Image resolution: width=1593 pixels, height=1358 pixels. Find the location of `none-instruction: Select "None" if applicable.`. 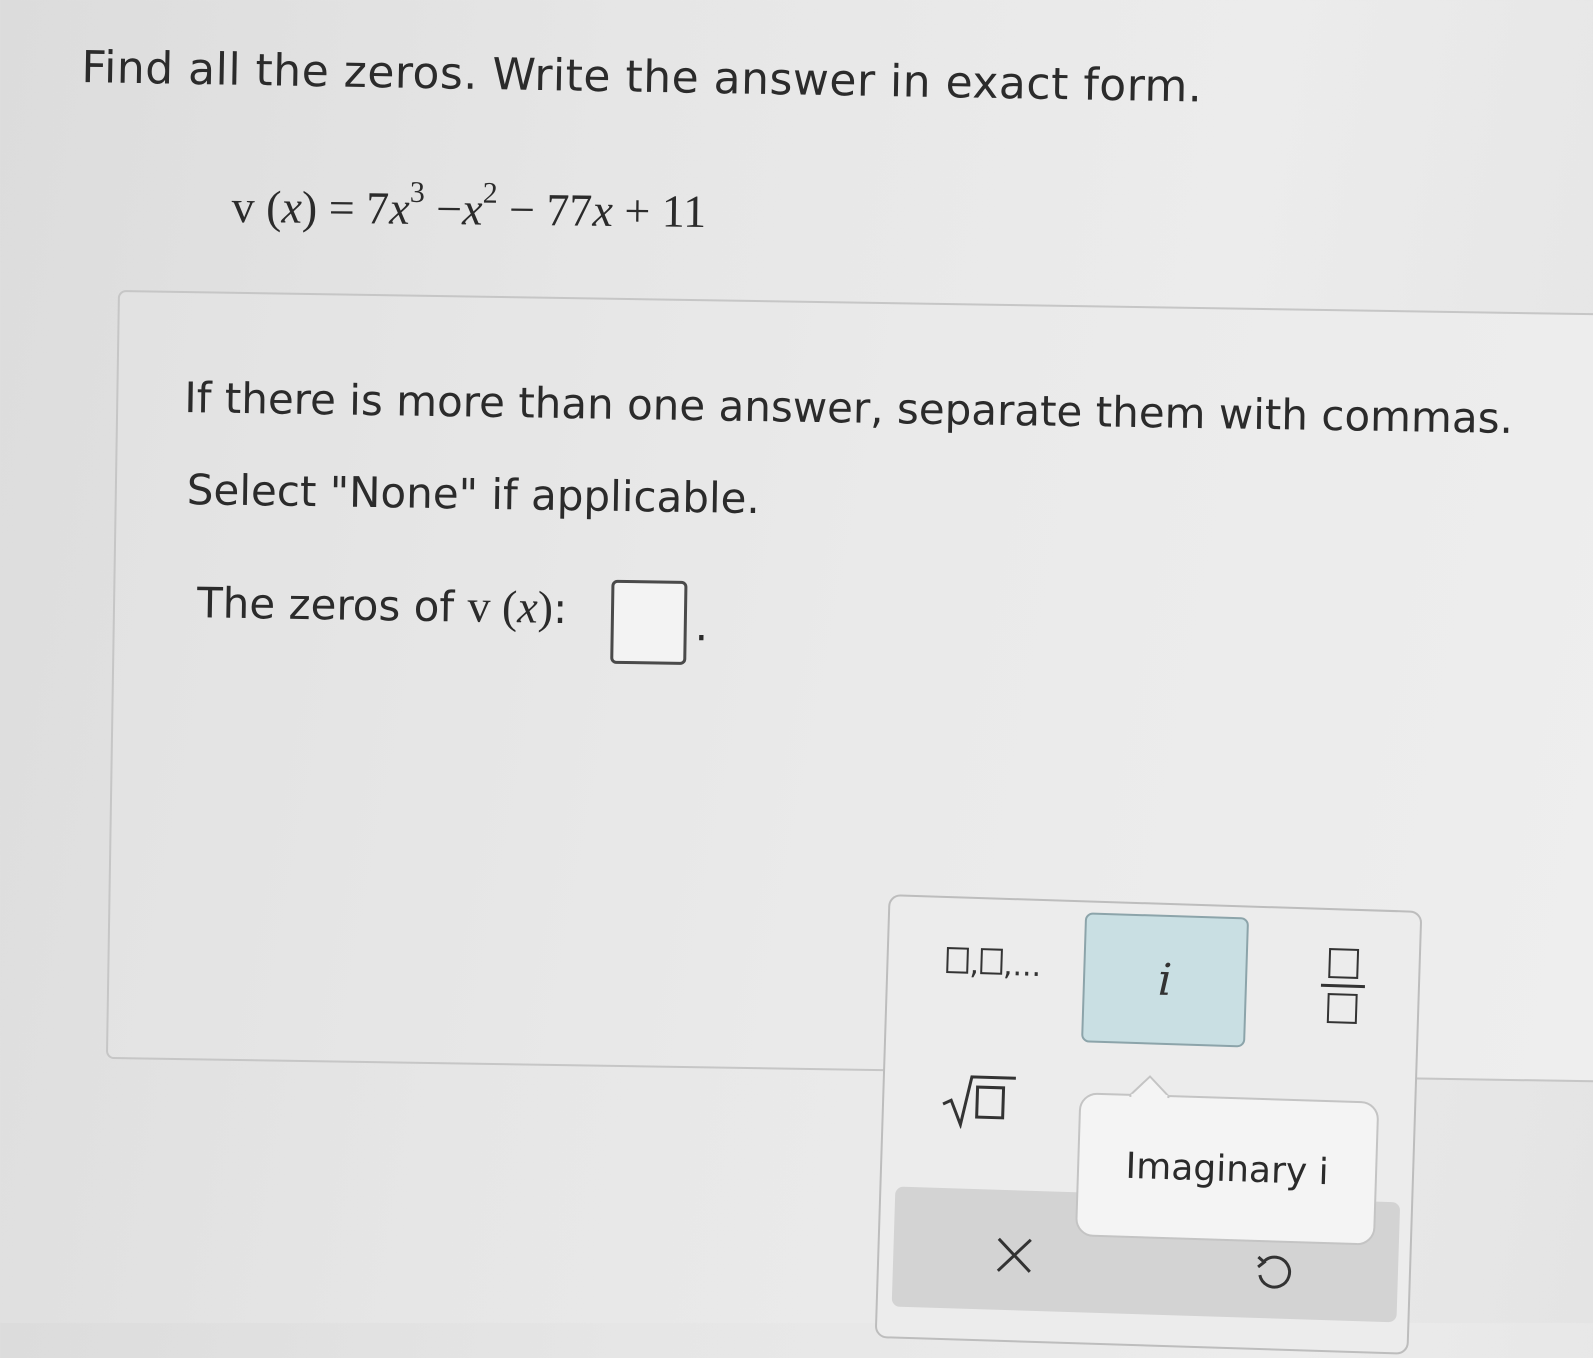

none-instruction: Select "None" if applicable. is located at coordinates (473, 494).